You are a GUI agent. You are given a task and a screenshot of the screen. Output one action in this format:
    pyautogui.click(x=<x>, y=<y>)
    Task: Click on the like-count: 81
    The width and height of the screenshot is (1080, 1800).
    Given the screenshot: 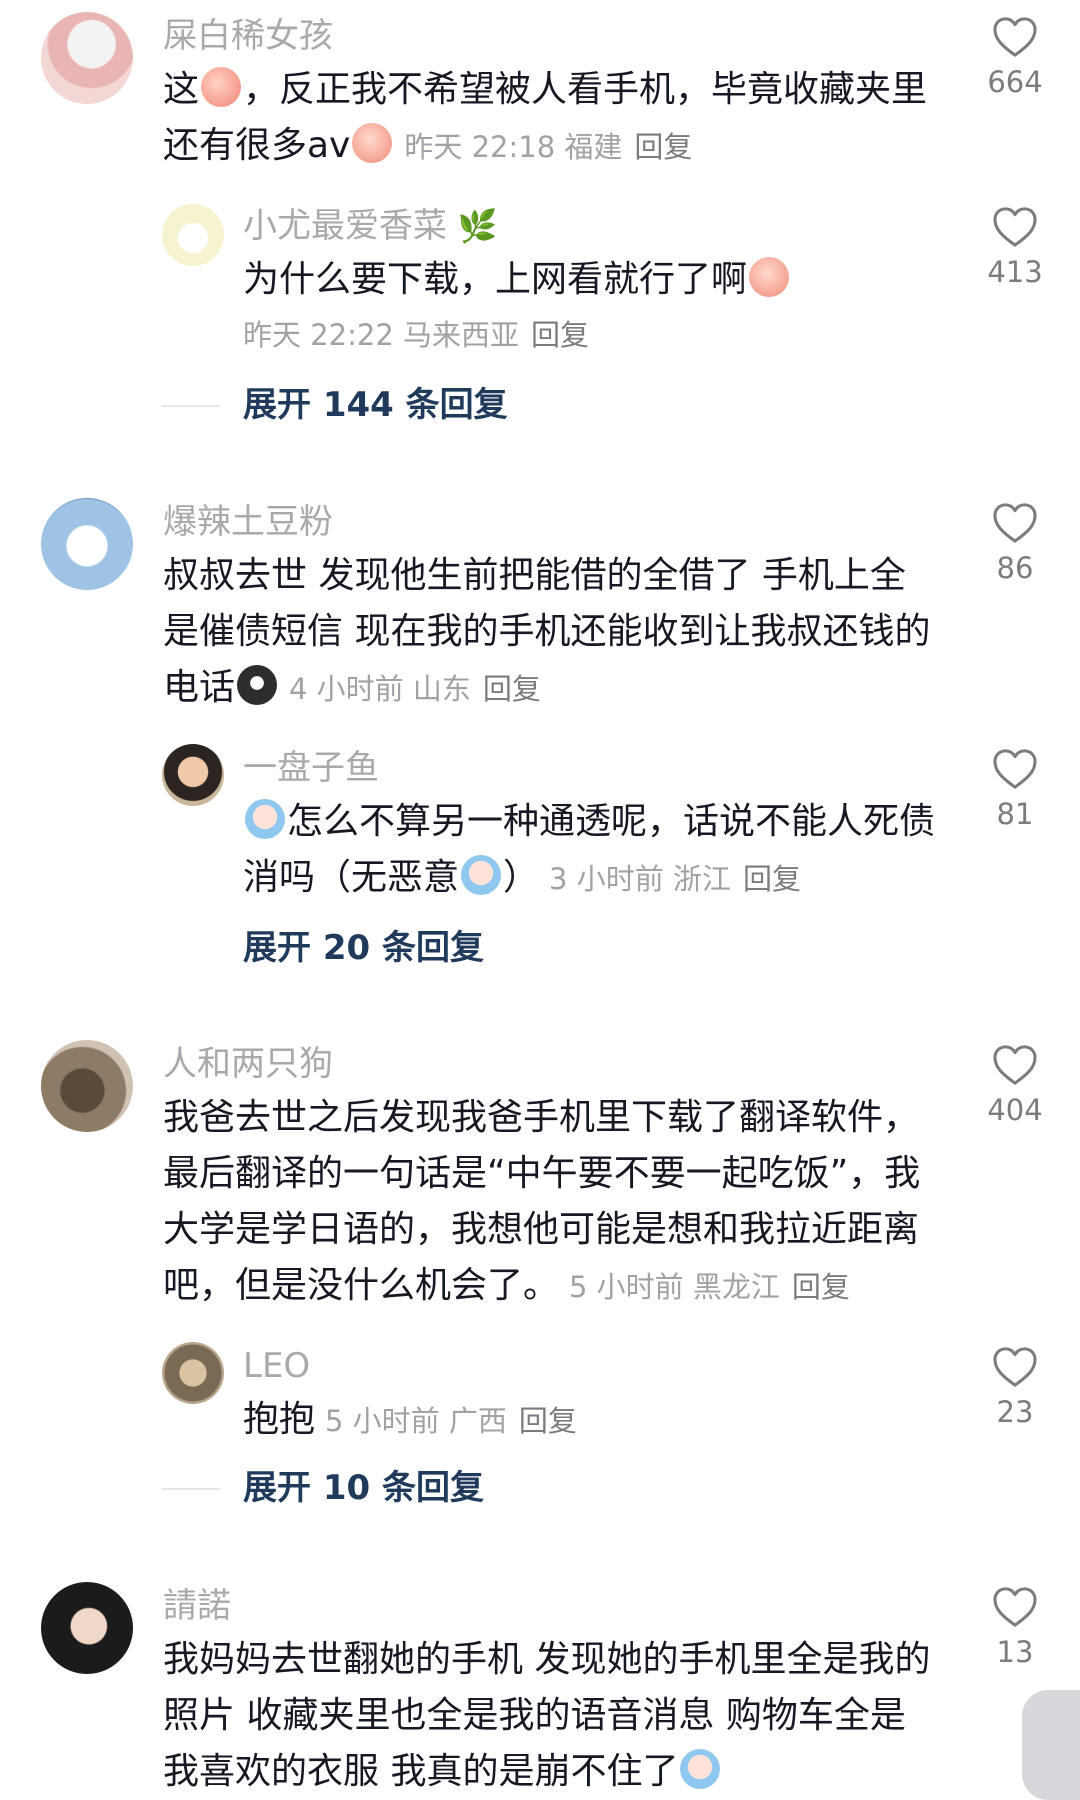 What is the action you would take?
    pyautogui.click(x=1015, y=814)
    